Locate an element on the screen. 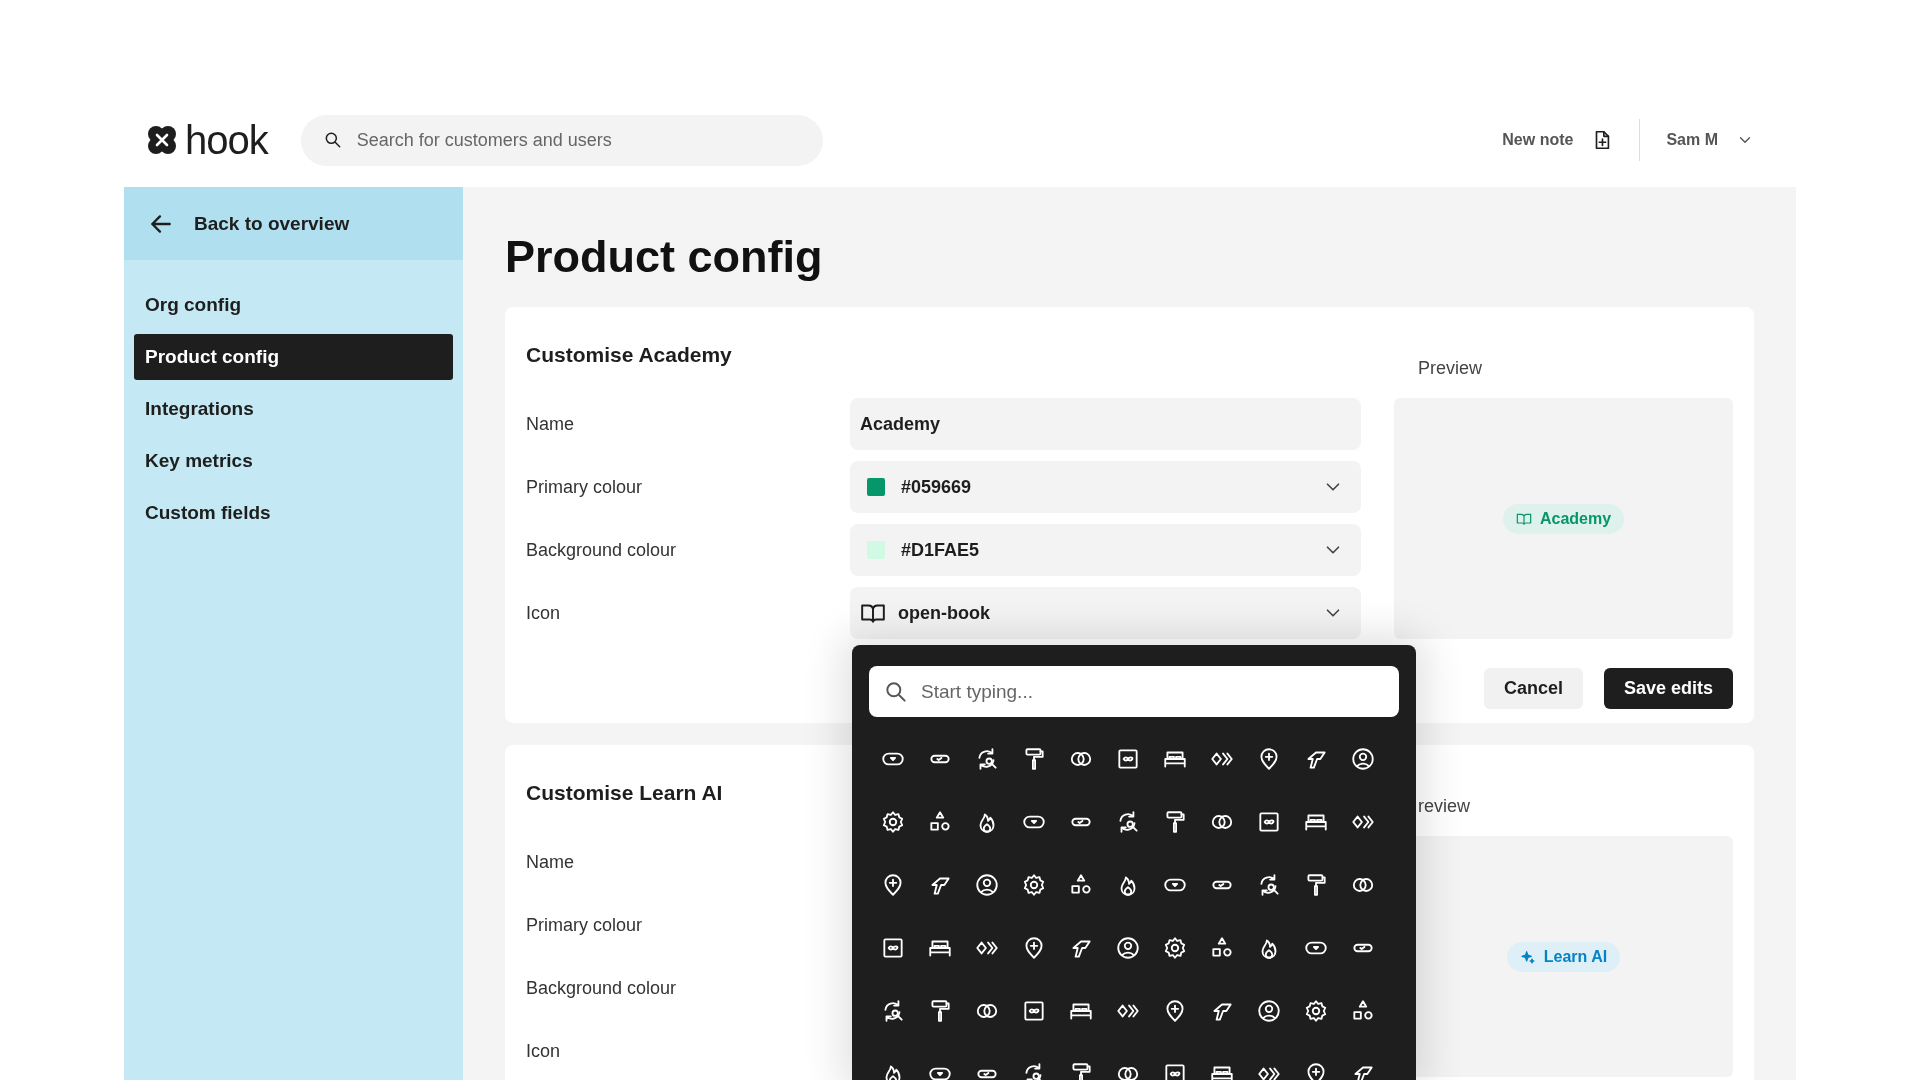 This screenshot has height=1080, width=1920. page-title: Product config is located at coordinates (664, 257).